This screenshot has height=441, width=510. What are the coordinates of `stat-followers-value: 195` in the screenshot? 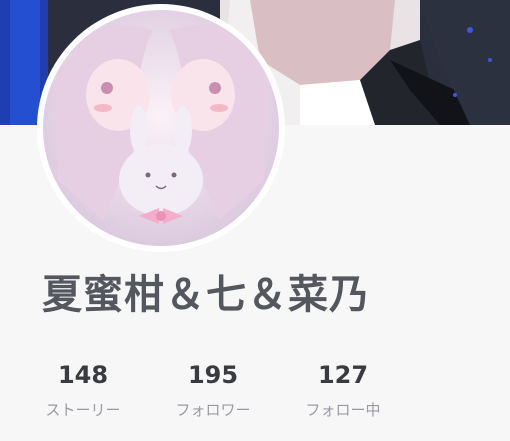 It's located at (213, 375).